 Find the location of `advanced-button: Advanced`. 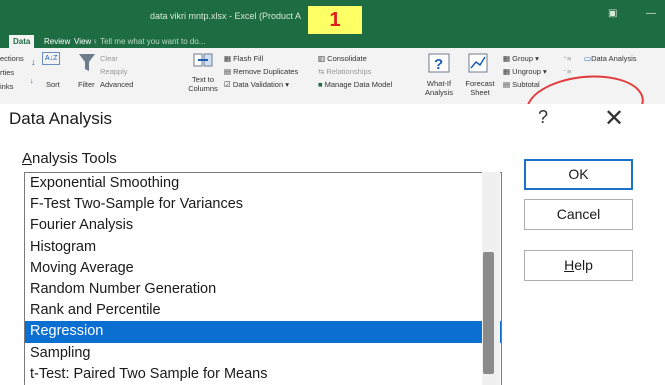

advanced-button: Advanced is located at coordinates (116, 84).